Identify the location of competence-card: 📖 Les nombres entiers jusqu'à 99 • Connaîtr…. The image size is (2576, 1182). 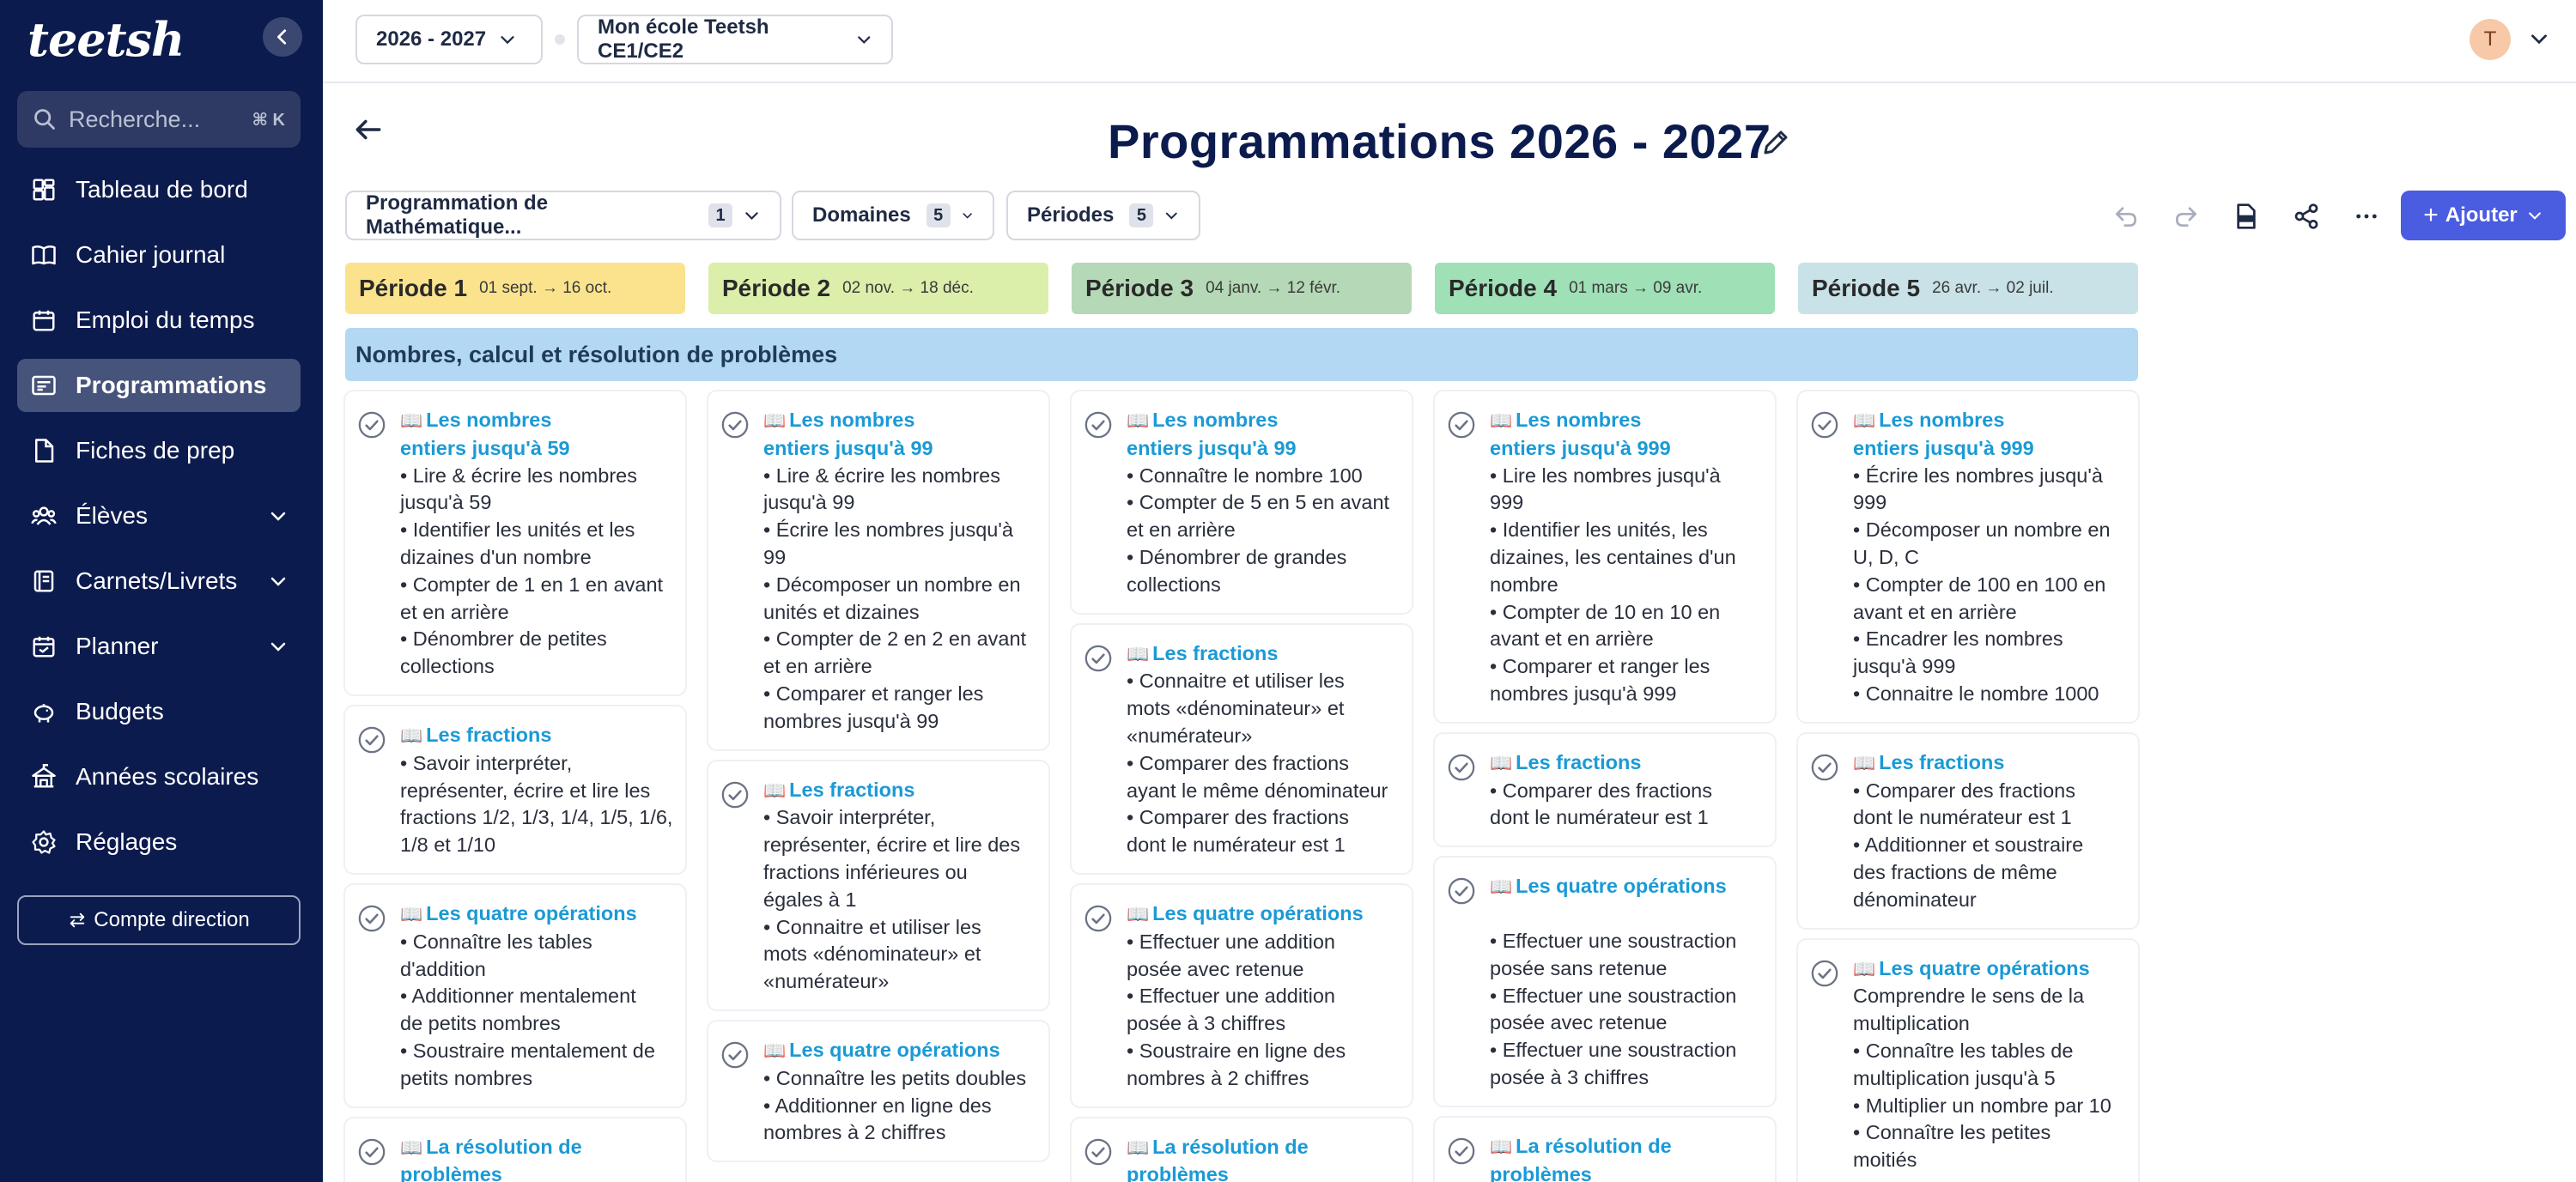
(1242, 502).